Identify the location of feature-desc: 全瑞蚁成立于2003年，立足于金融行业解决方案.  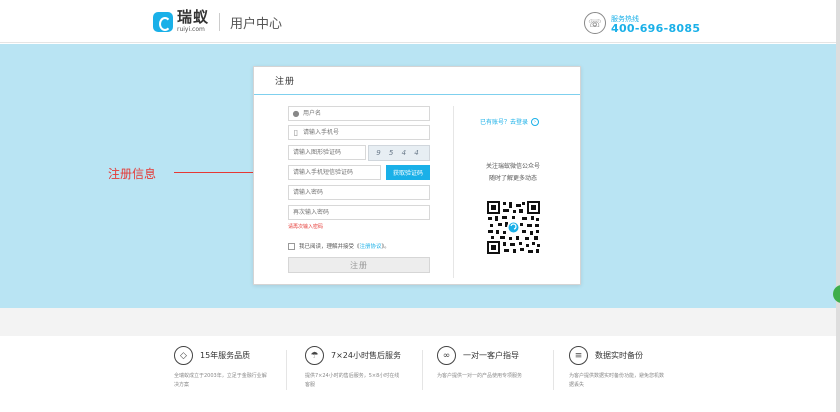
(220, 380).